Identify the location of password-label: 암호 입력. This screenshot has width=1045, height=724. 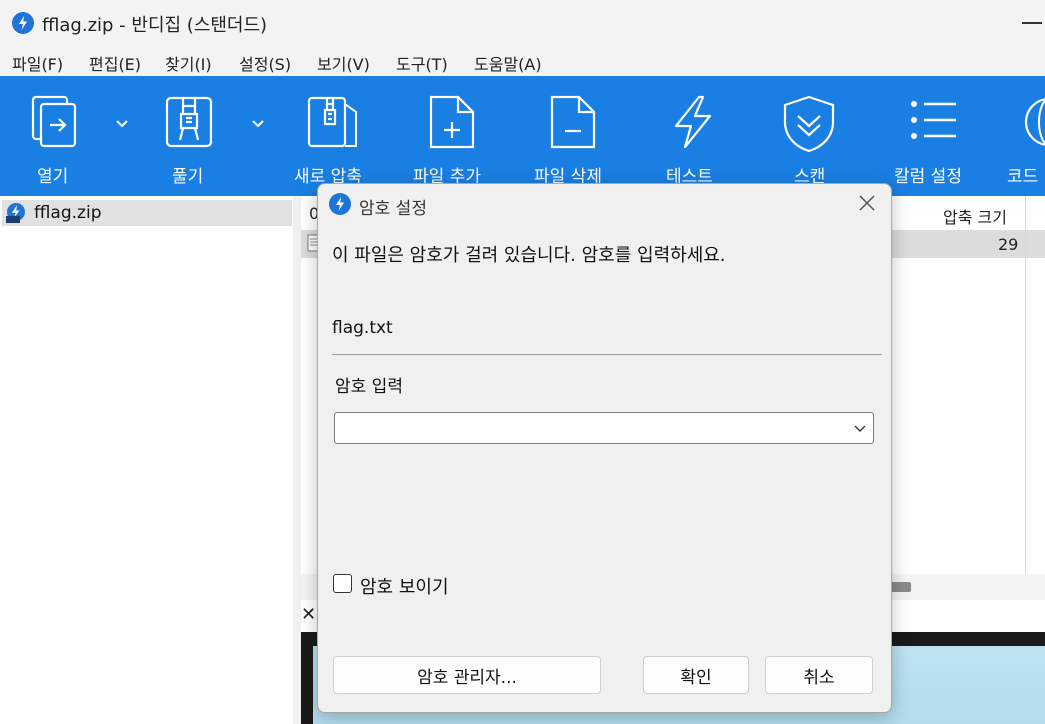
(369, 387).